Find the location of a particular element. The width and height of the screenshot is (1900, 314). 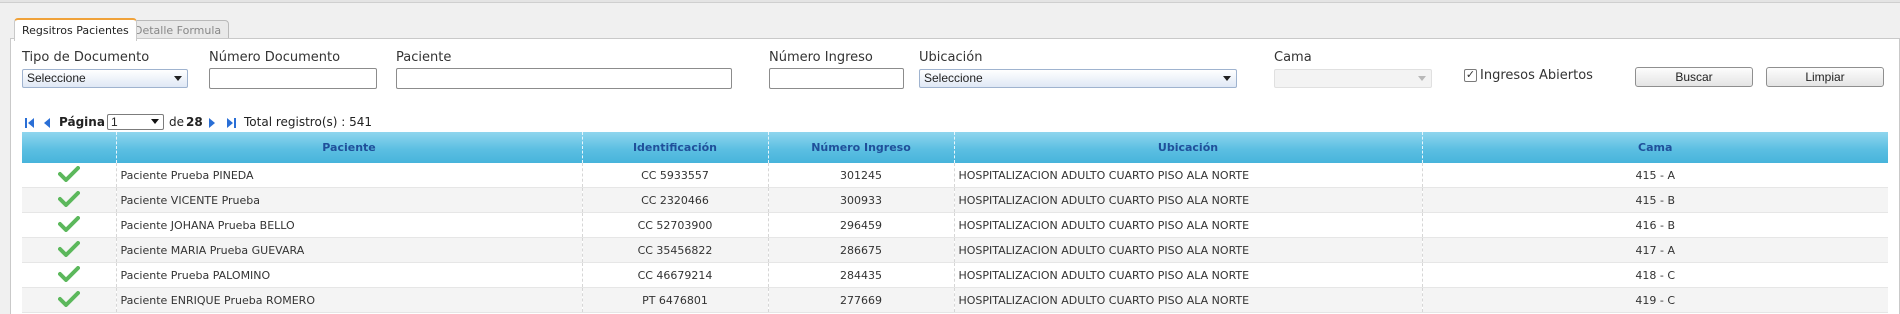

cama-cell: 415 - A is located at coordinates (1654, 175).